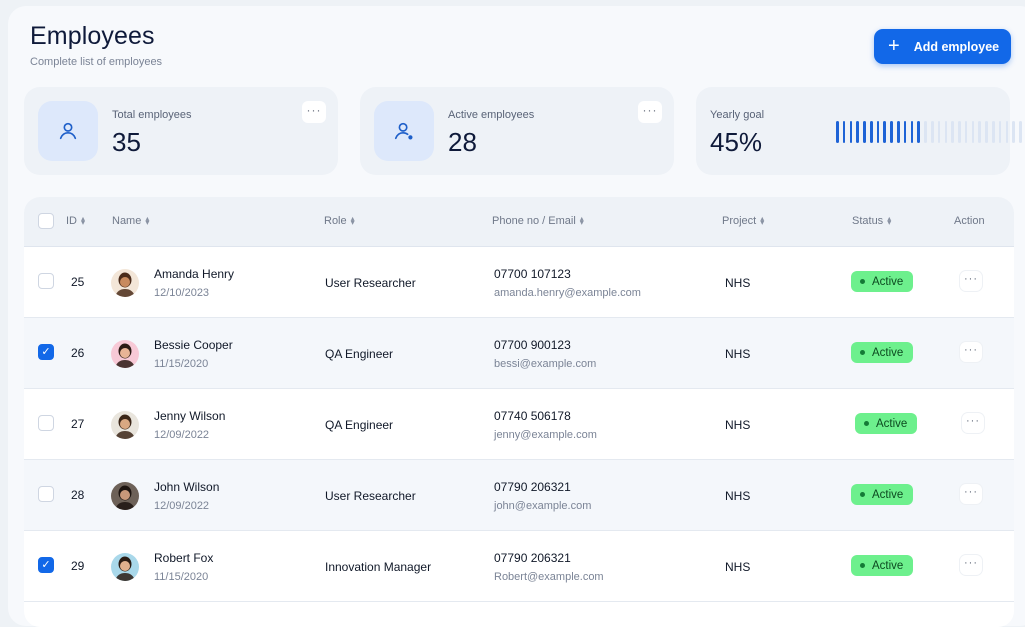 This screenshot has width=1025, height=627. I want to click on page-title: Employees, so click(92, 36).